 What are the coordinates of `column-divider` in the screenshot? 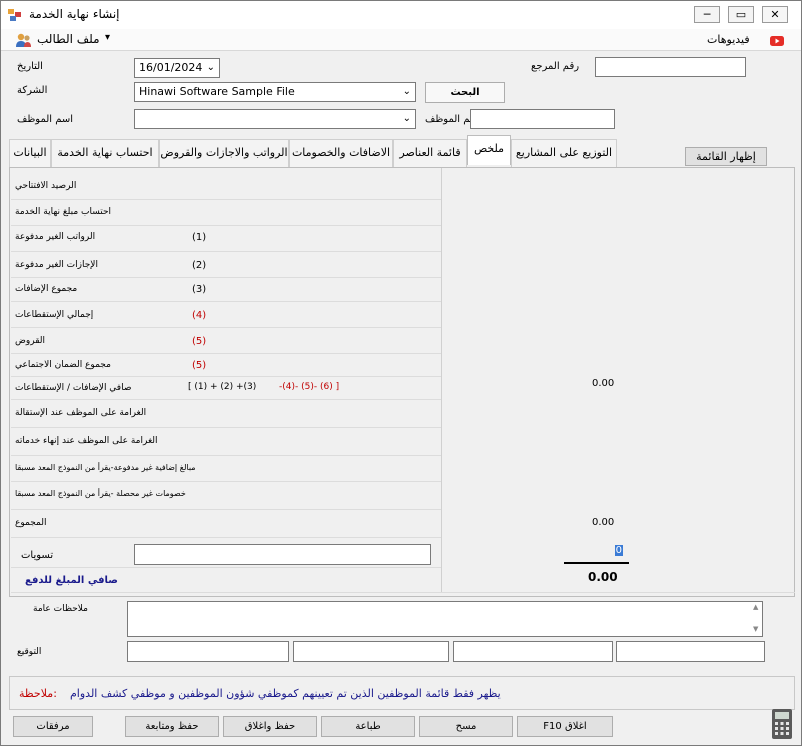 It's located at (441, 380).